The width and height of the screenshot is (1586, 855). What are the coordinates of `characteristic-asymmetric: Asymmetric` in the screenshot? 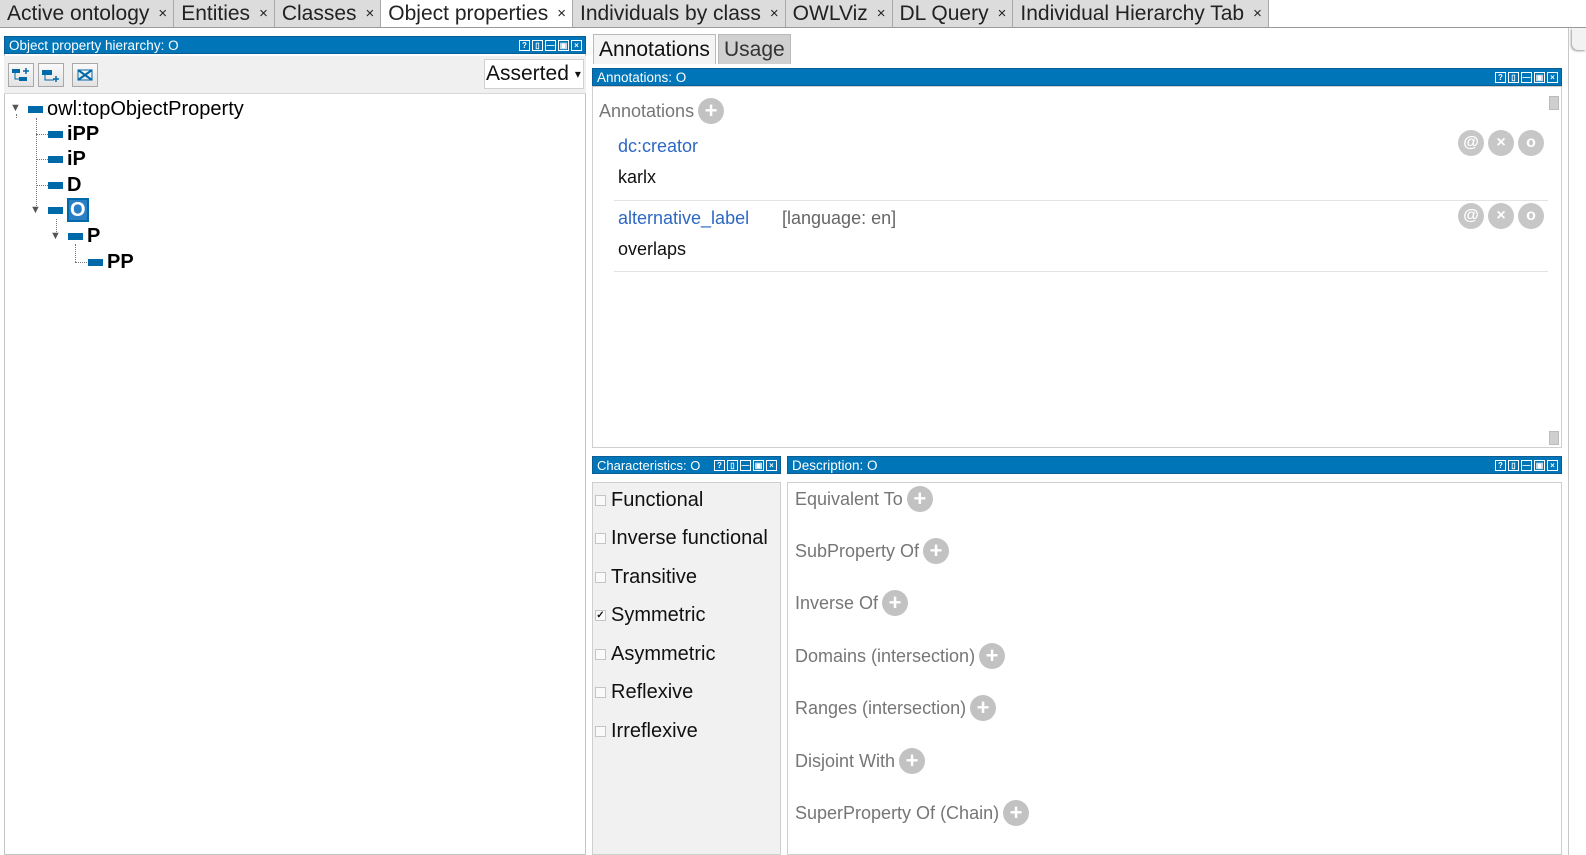 It's located at (655, 654).